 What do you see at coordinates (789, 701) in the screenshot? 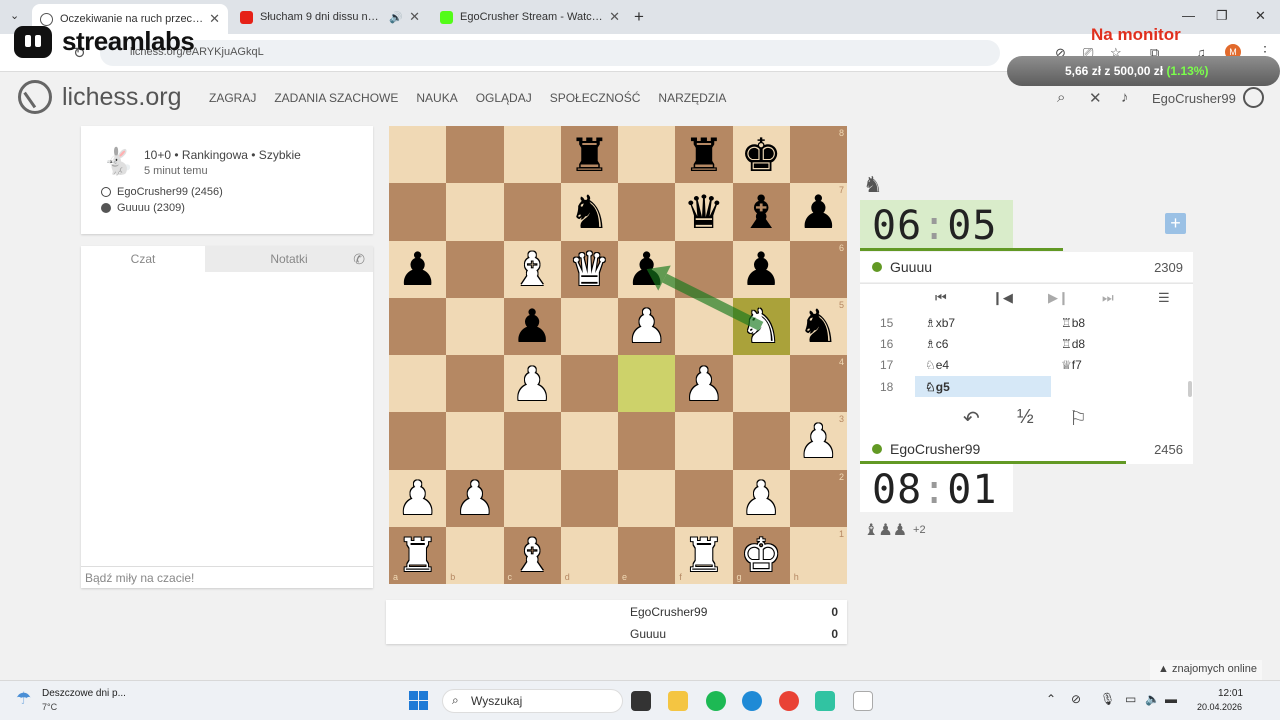
I see `chrome-icon` at bounding box center [789, 701].